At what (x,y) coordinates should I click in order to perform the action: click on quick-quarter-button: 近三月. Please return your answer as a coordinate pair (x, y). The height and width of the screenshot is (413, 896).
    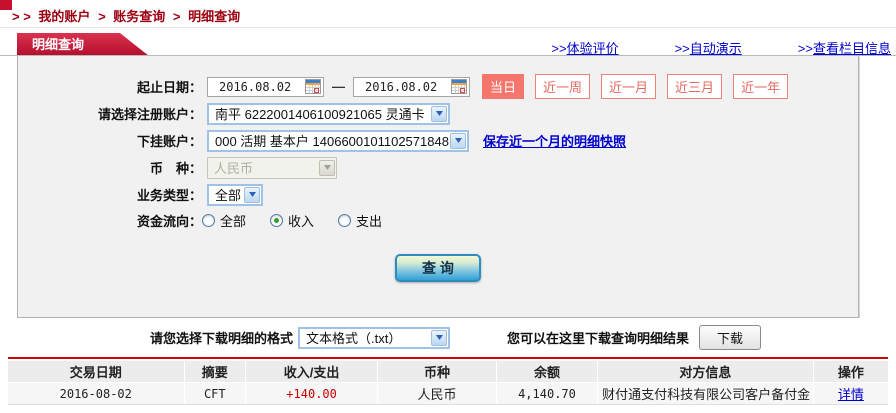
    Looking at the image, I should click on (695, 86).